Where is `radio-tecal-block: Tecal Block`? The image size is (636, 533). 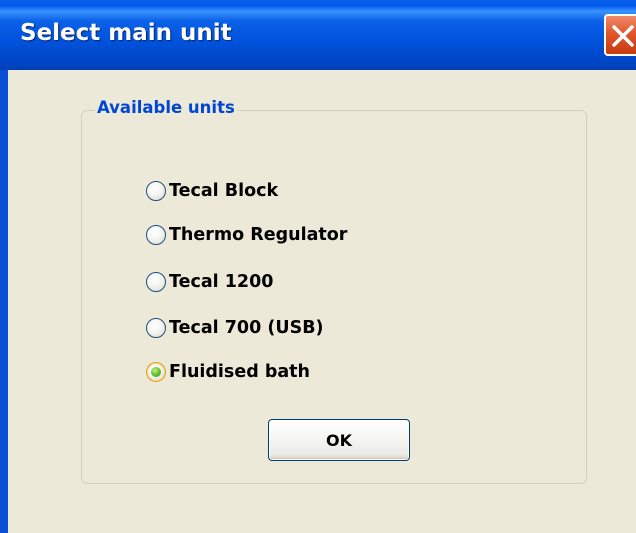 radio-tecal-block: Tecal Block is located at coordinates (212, 191).